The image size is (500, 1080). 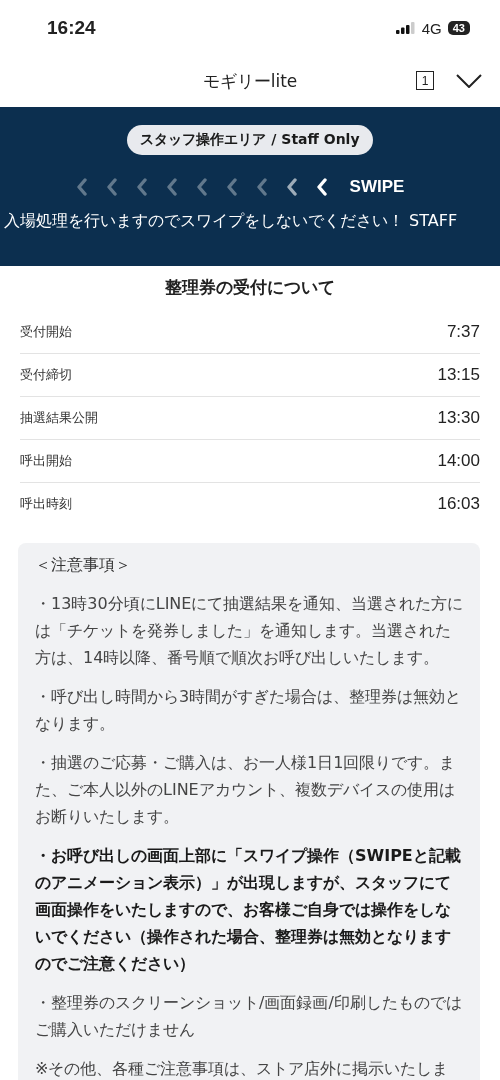 I want to click on swipe-label: SWIPE, so click(x=377, y=187).